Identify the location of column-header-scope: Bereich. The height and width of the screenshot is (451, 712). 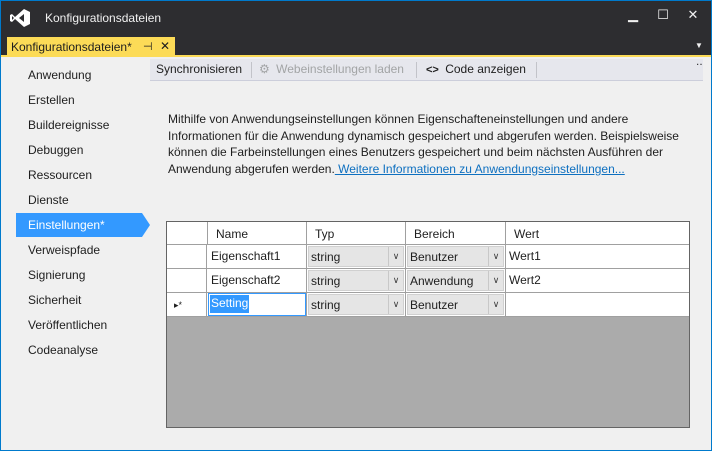
(456, 233).